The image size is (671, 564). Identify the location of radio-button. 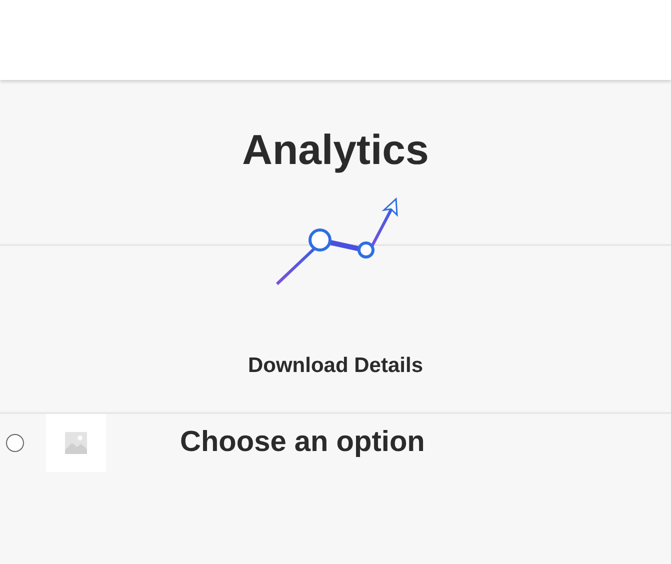
(15, 443).